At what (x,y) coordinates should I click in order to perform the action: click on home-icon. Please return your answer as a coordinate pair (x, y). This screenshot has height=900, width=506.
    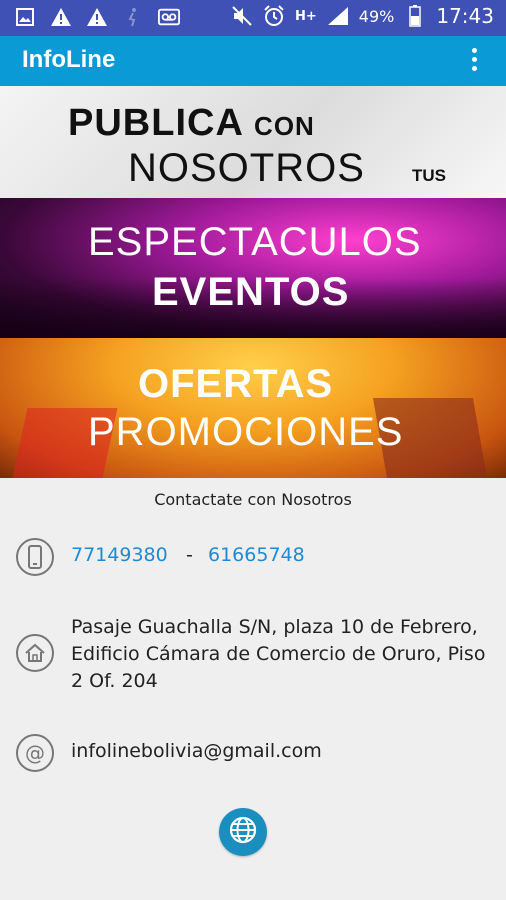
    Looking at the image, I should click on (35, 653).